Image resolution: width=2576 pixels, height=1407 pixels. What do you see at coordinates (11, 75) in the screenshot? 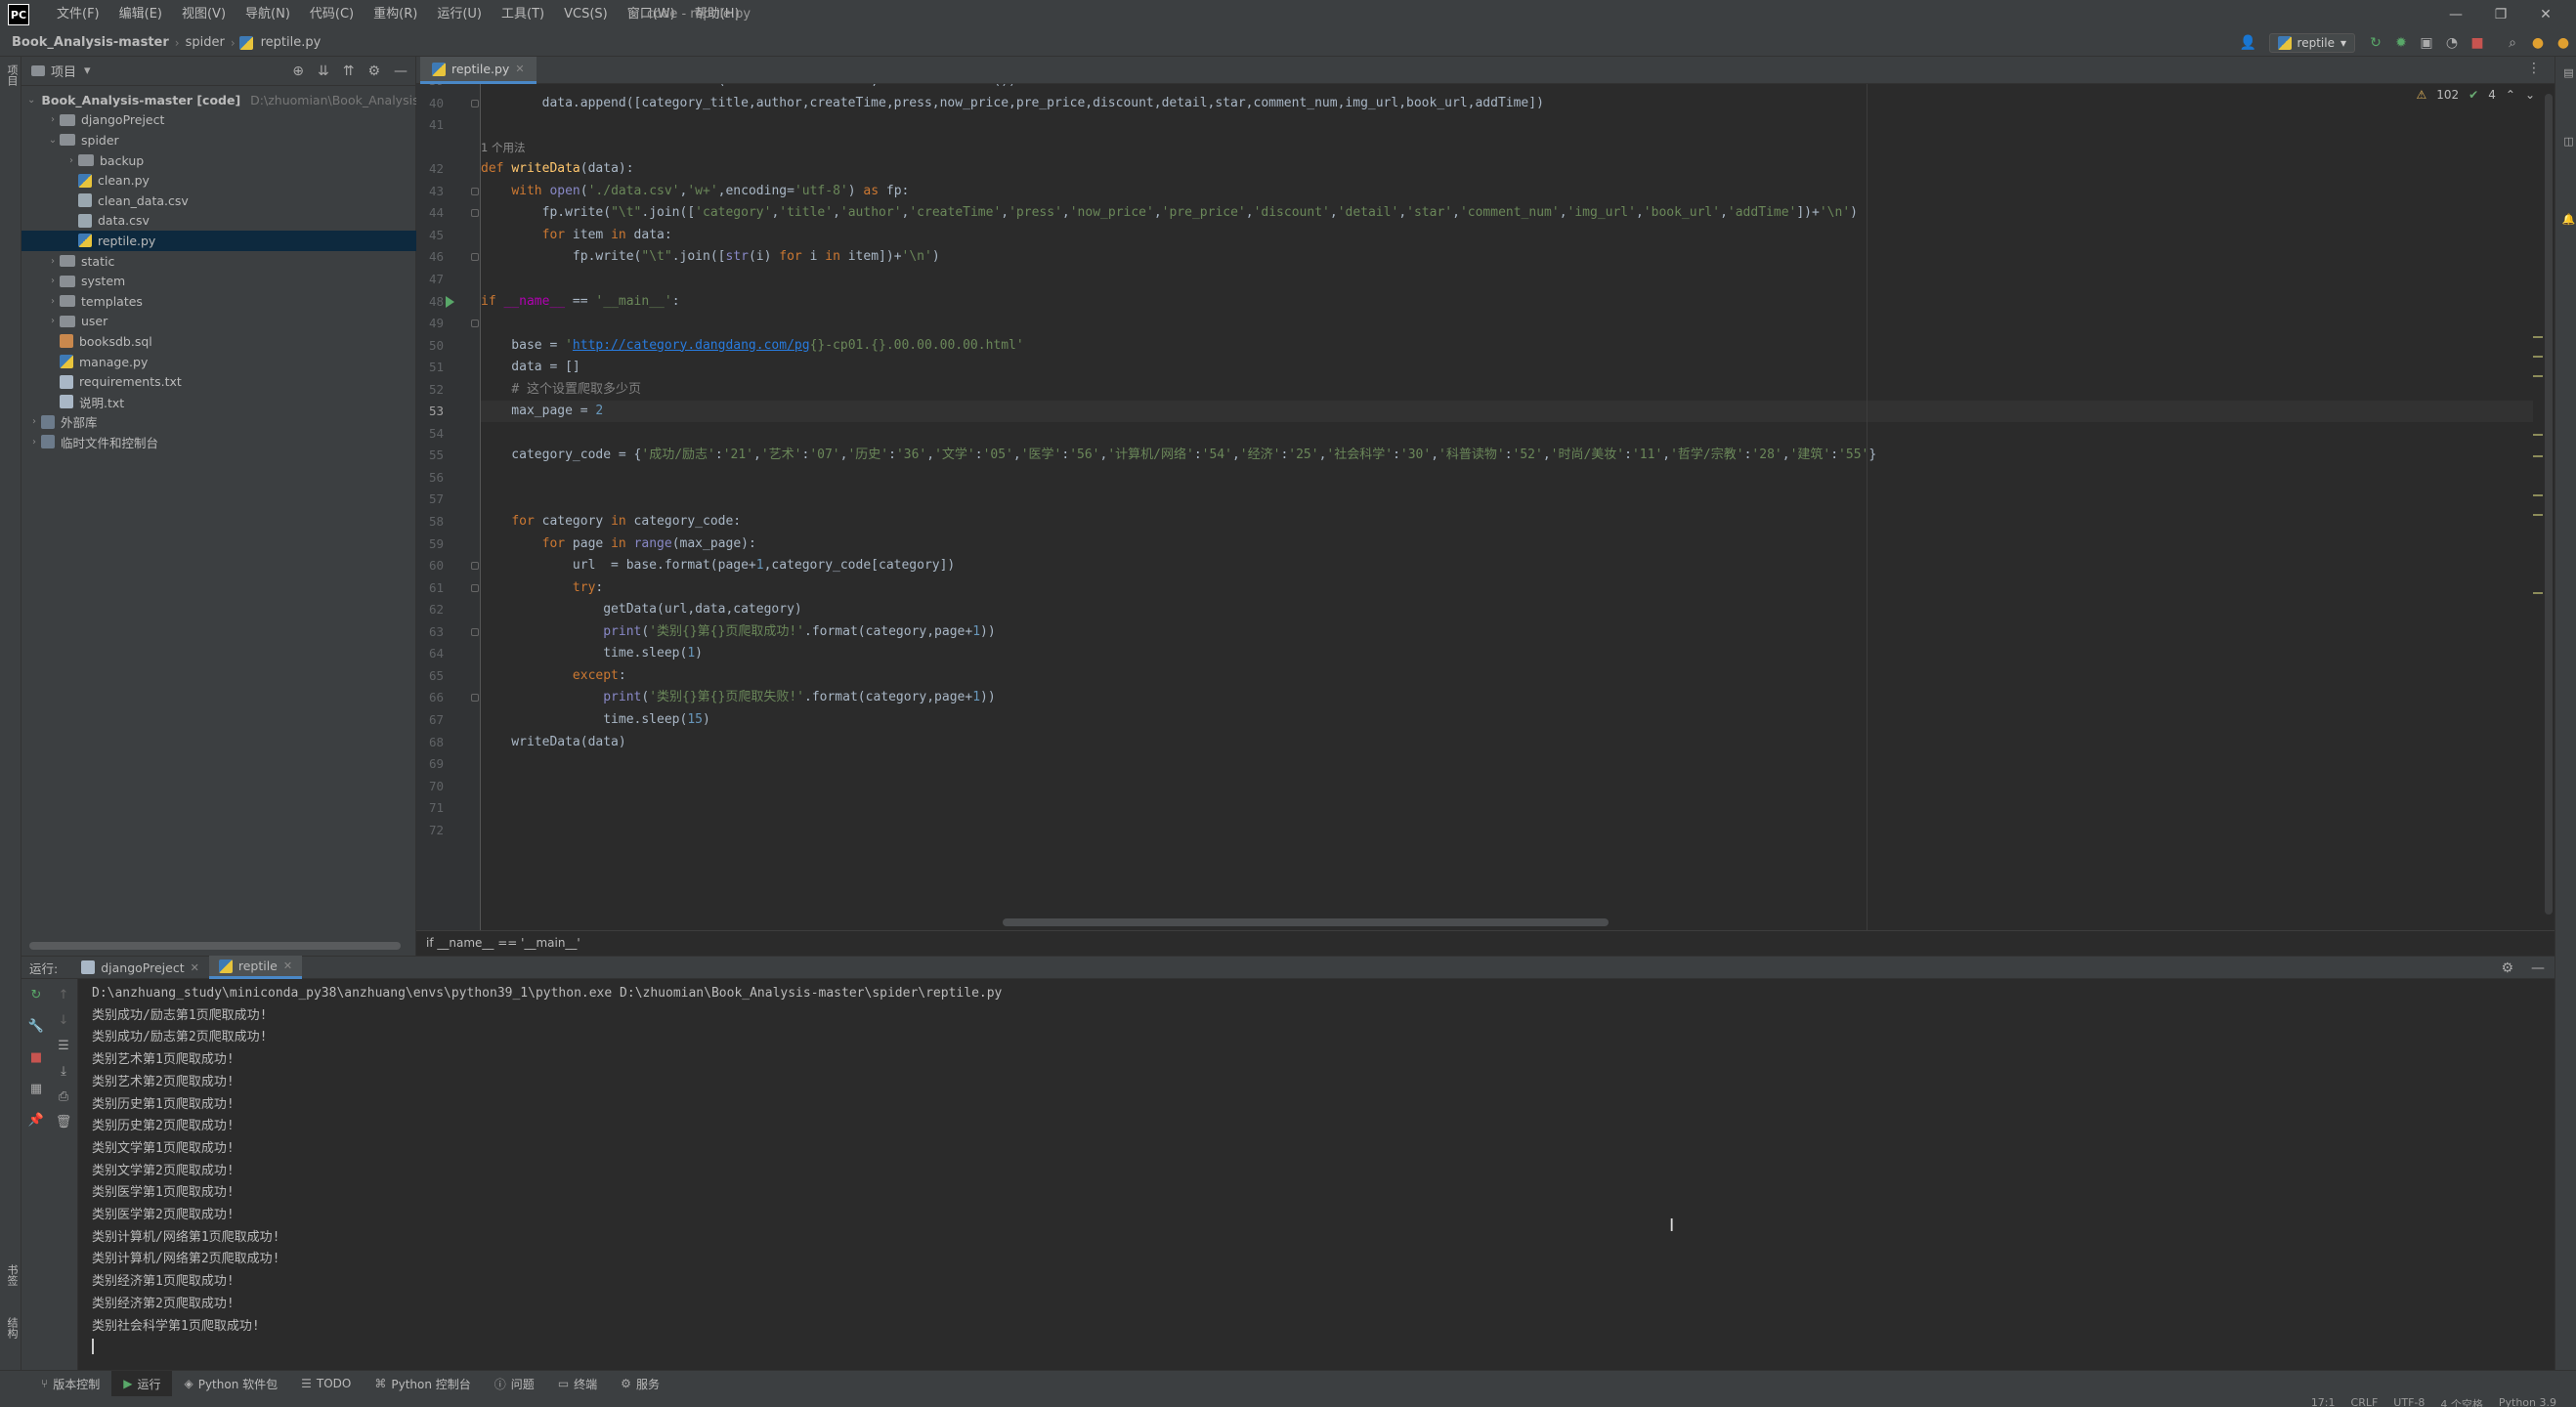
I see `project-tool-window-button: 项目` at bounding box center [11, 75].